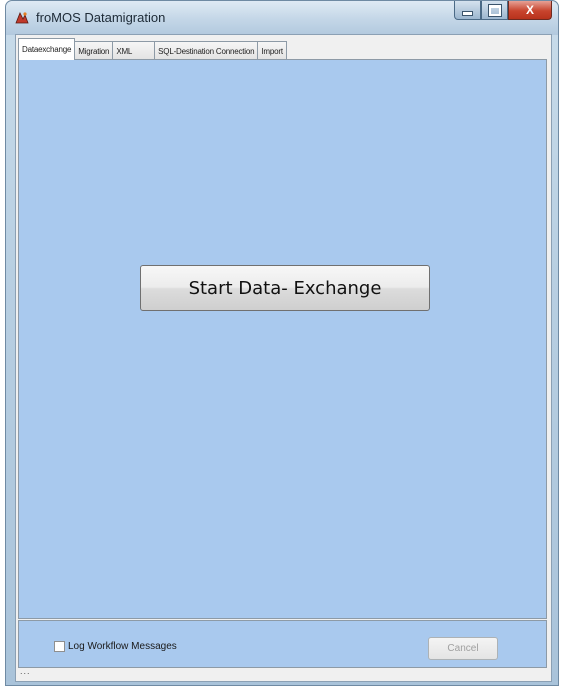 The width and height of the screenshot is (565, 690). Describe the element at coordinates (22, 18) in the screenshot. I see `app-icon` at that location.